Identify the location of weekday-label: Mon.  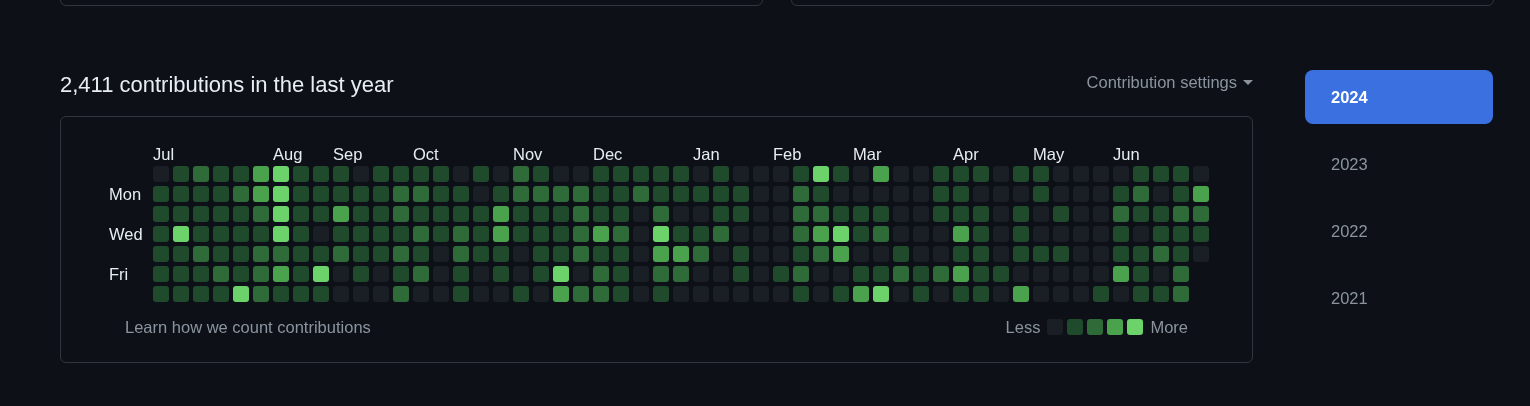
(125, 194).